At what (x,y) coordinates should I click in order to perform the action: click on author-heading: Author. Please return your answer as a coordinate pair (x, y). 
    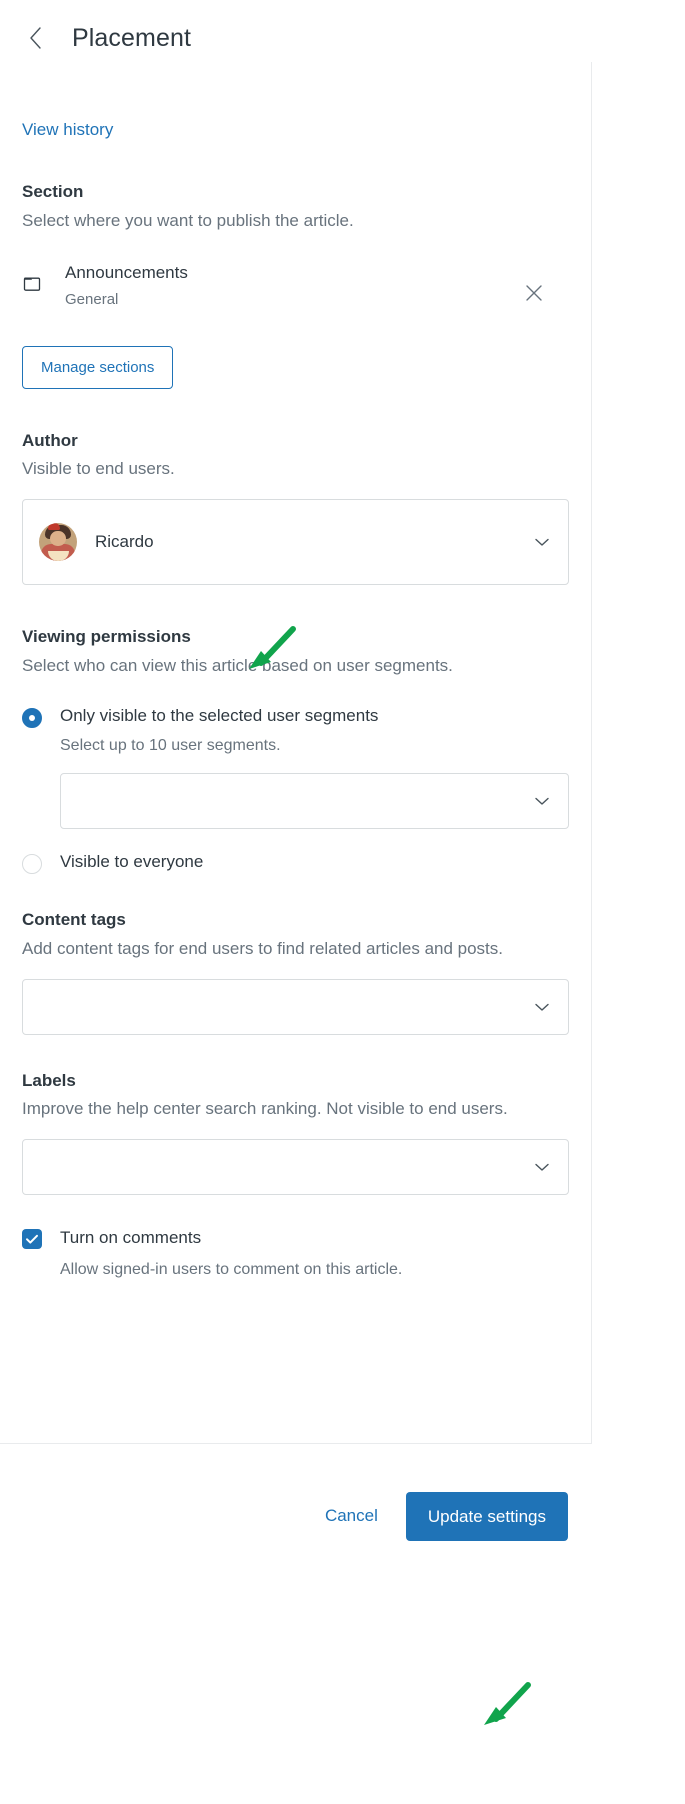
    Looking at the image, I should click on (50, 440).